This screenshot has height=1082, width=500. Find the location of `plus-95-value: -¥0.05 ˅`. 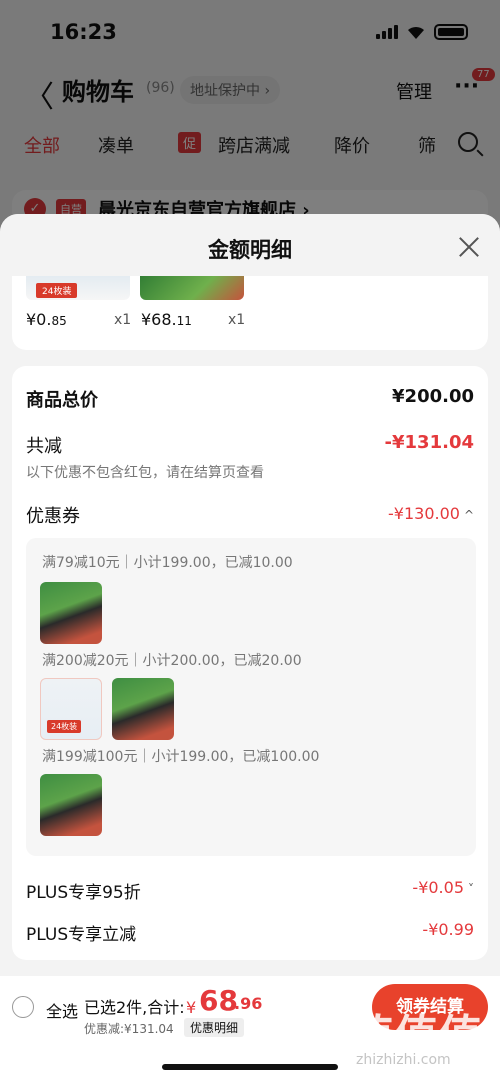

plus-95-value: -¥0.05 ˅ is located at coordinates (443, 887).